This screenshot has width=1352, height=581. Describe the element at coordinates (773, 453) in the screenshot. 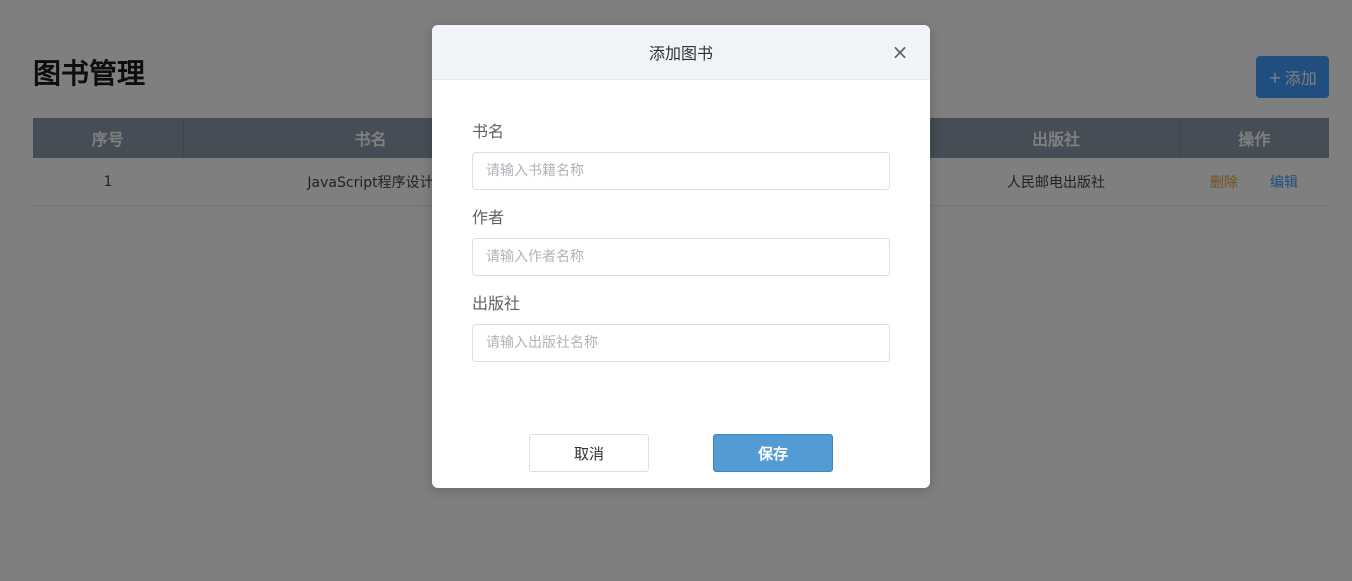

I see `save-button: 保存` at that location.